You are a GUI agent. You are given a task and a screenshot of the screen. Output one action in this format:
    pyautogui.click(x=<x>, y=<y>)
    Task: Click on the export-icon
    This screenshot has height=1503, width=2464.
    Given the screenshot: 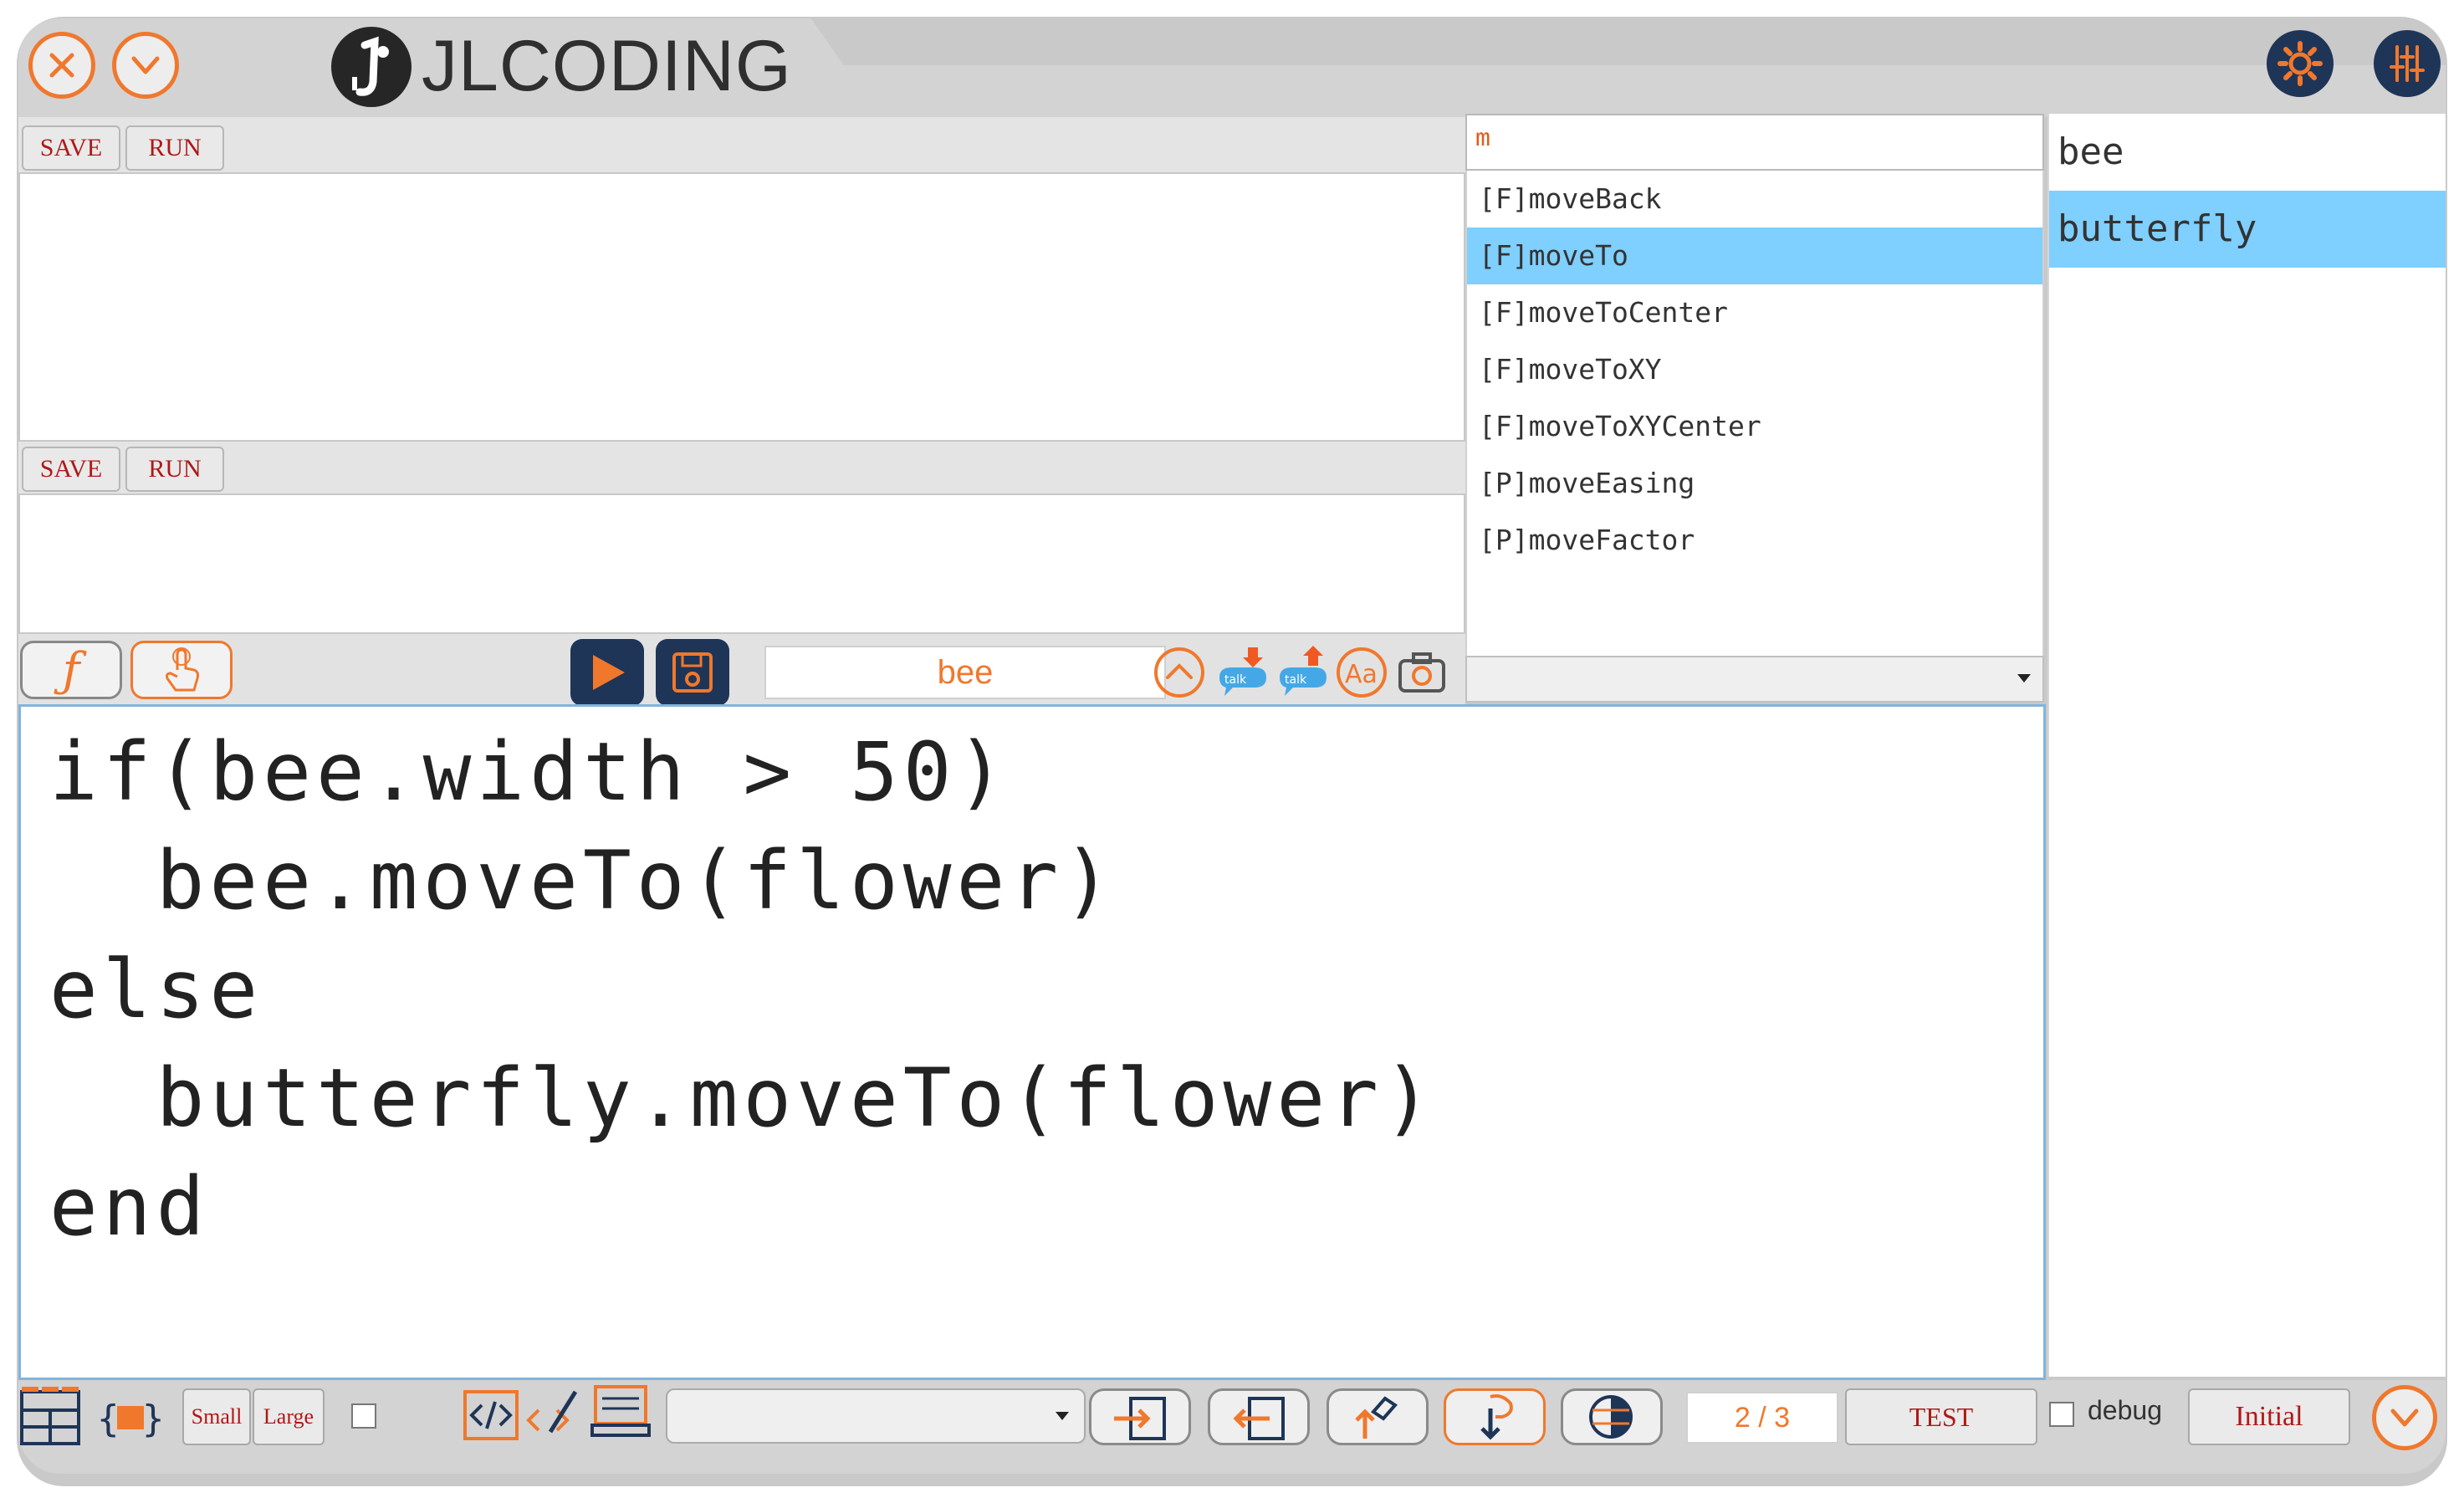 What is the action you would take?
    pyautogui.click(x=1259, y=1418)
    